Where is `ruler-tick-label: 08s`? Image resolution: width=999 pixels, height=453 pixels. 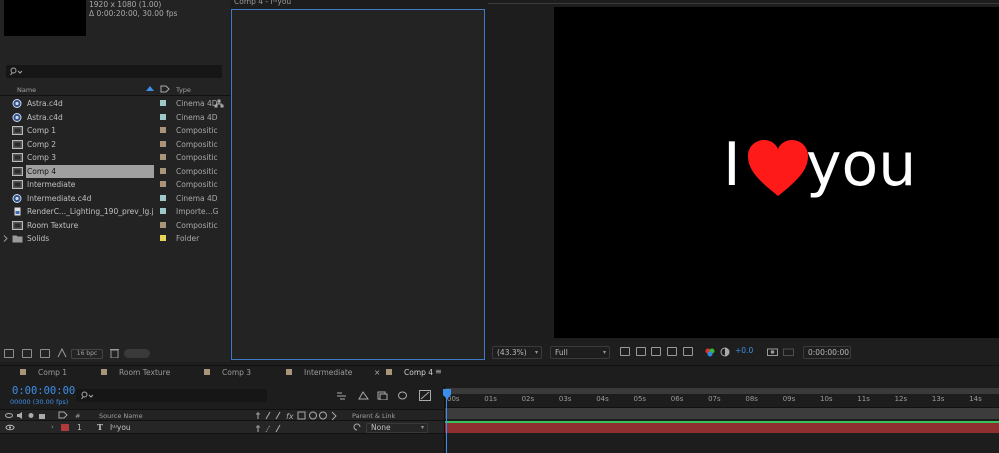
ruler-tick-label: 08s is located at coordinates (751, 399).